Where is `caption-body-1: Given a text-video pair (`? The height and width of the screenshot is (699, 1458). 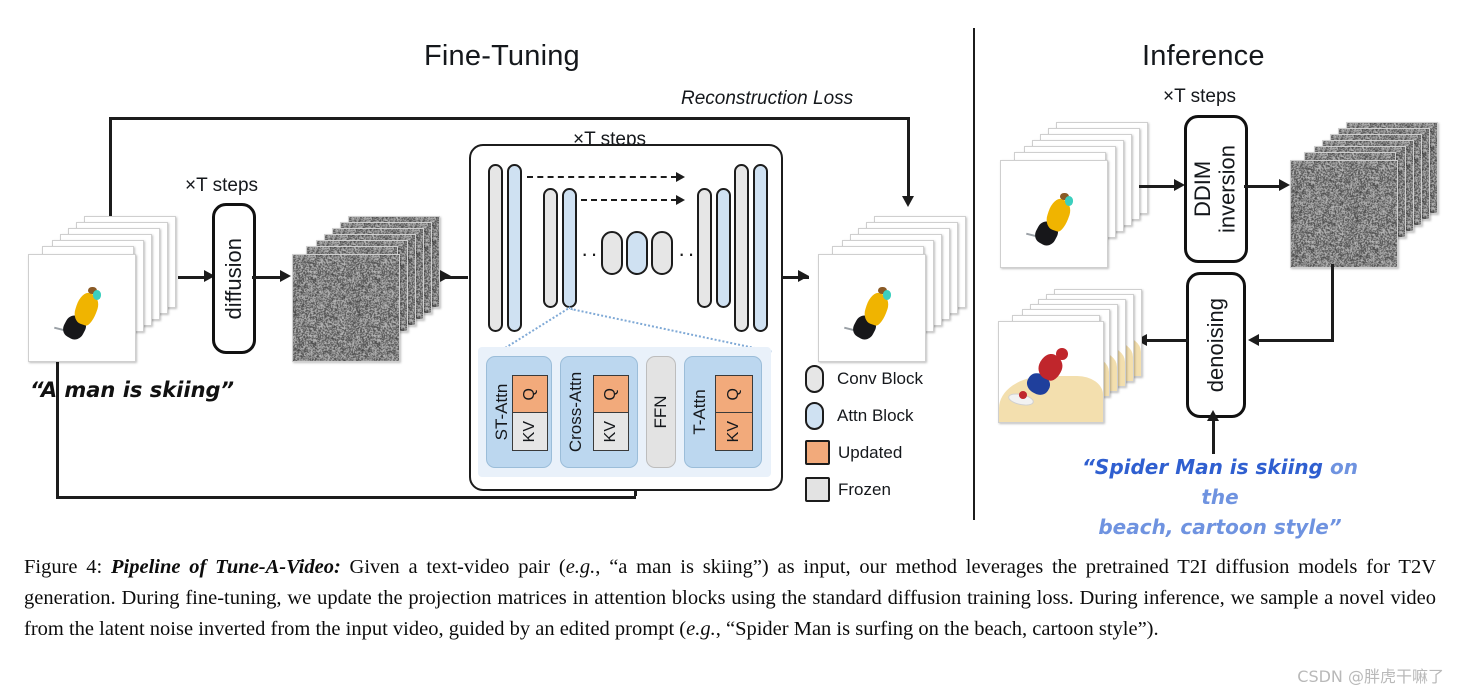
caption-body-1: Given a text-video pair ( is located at coordinates (453, 567).